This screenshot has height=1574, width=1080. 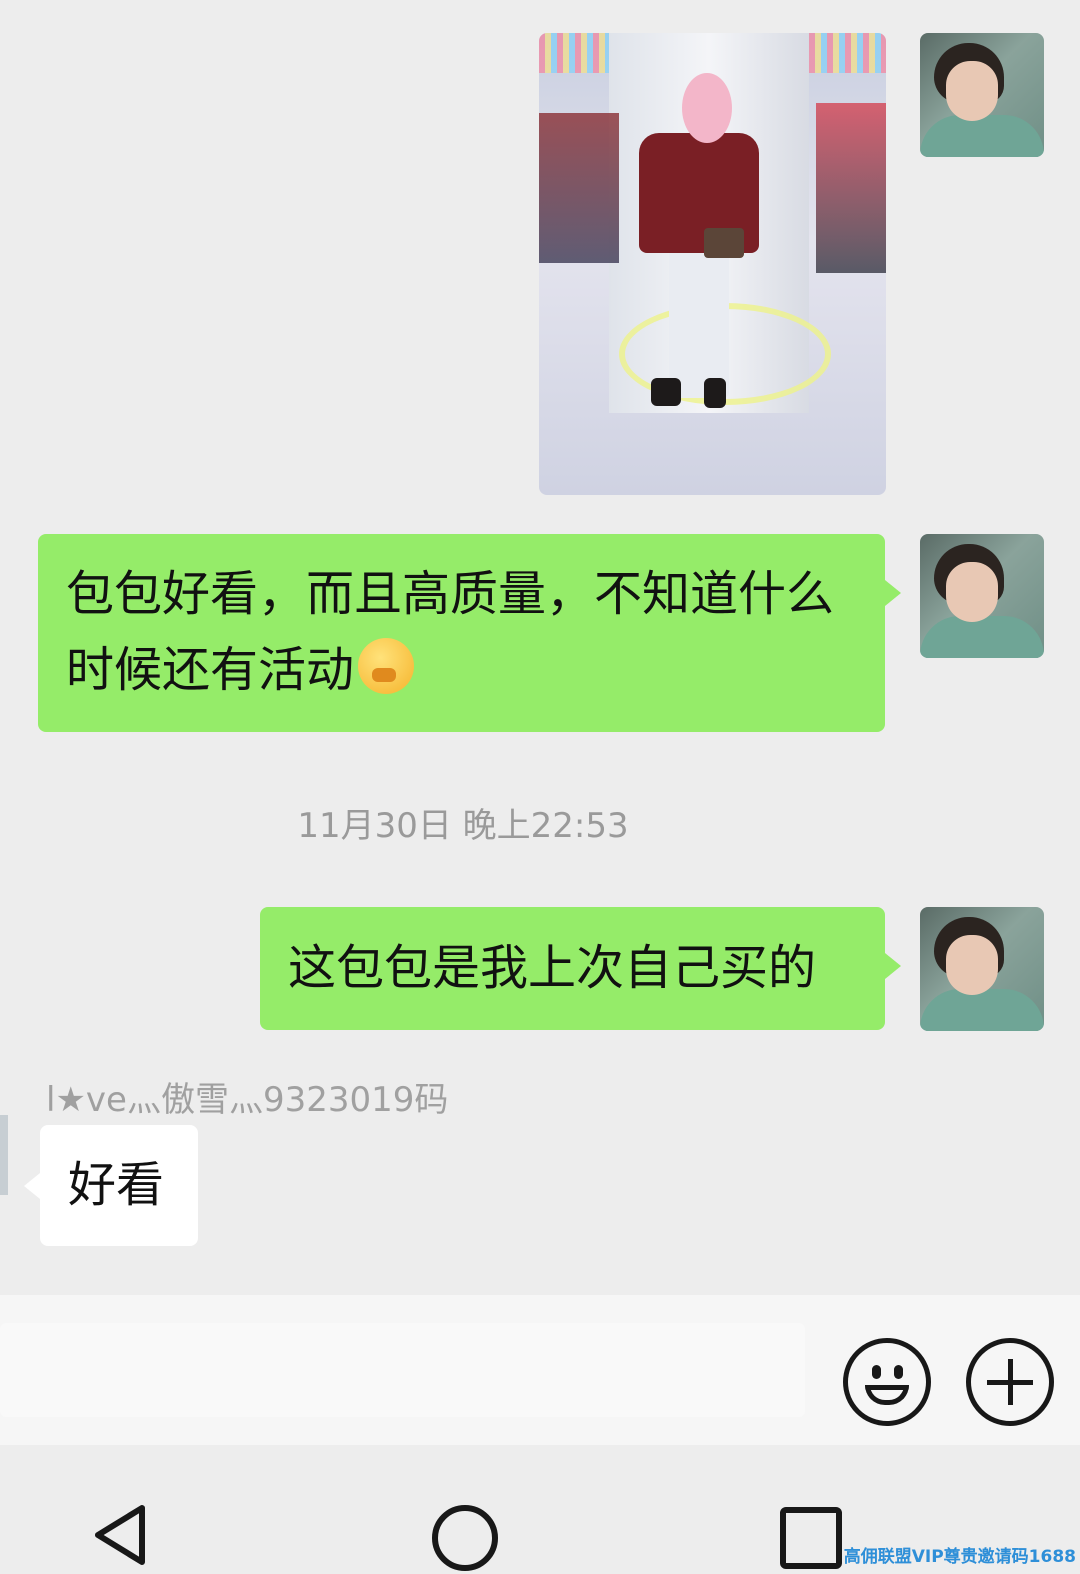 I want to click on message-text: 好看, so click(x=116, y=1185).